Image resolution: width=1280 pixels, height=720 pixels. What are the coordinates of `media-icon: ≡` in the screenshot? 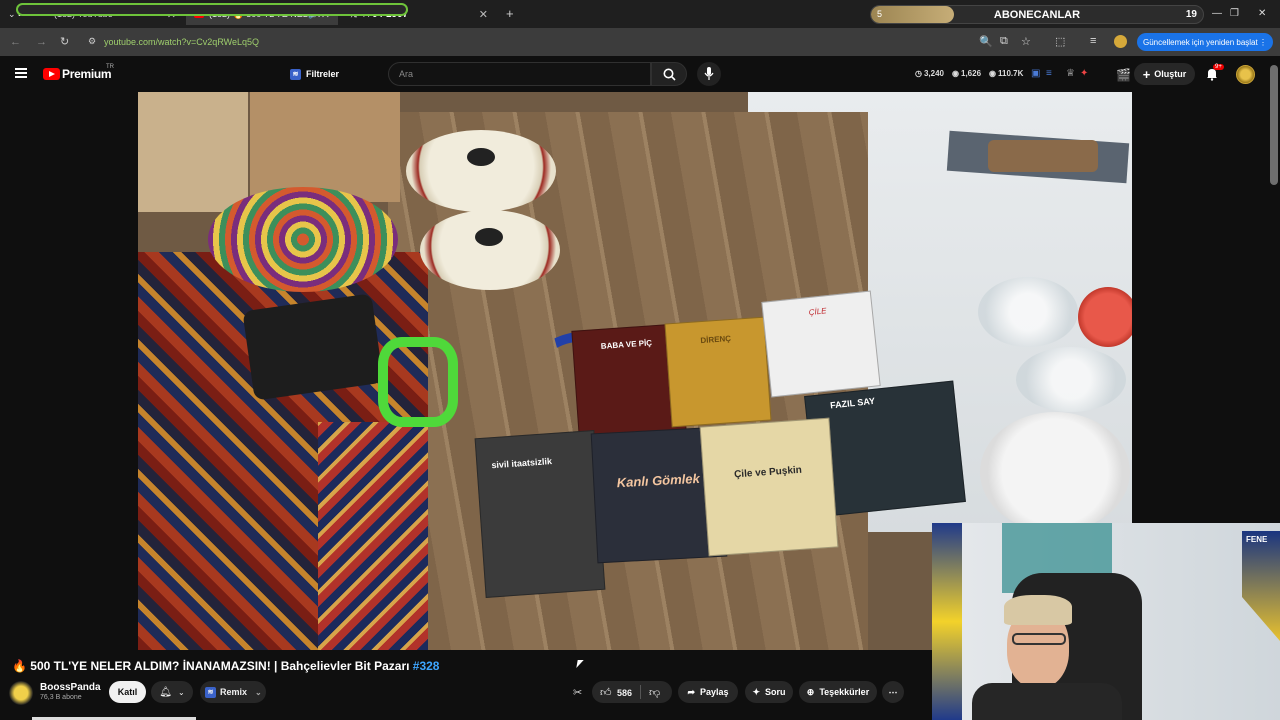 It's located at (1093, 41).